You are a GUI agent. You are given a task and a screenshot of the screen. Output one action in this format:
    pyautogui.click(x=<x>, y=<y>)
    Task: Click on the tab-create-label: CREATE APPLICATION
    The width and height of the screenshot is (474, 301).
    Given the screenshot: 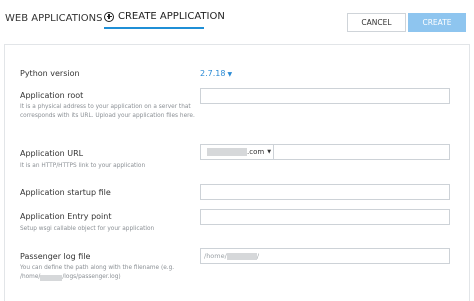 What is the action you would take?
    pyautogui.click(x=171, y=16)
    